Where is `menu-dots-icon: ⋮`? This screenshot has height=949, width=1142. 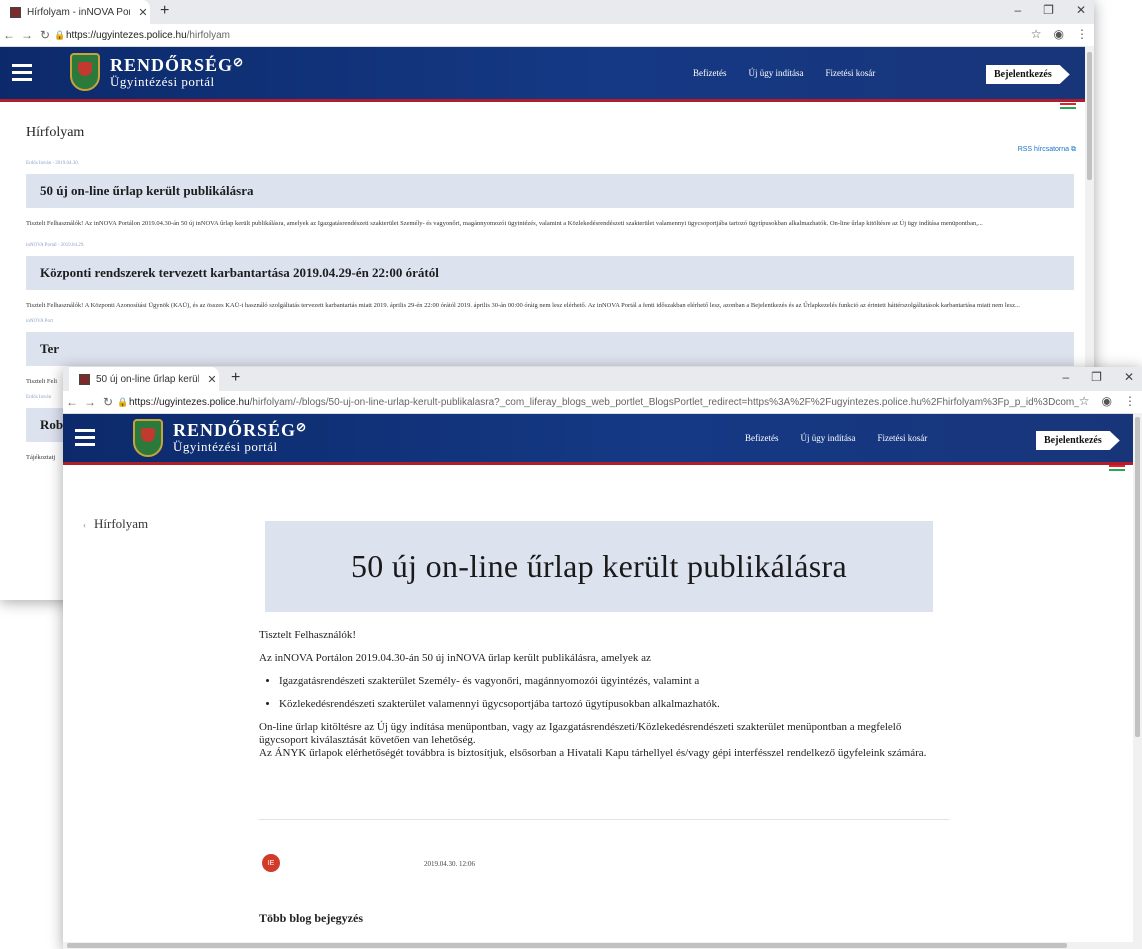 menu-dots-icon: ⋮ is located at coordinates (1082, 34).